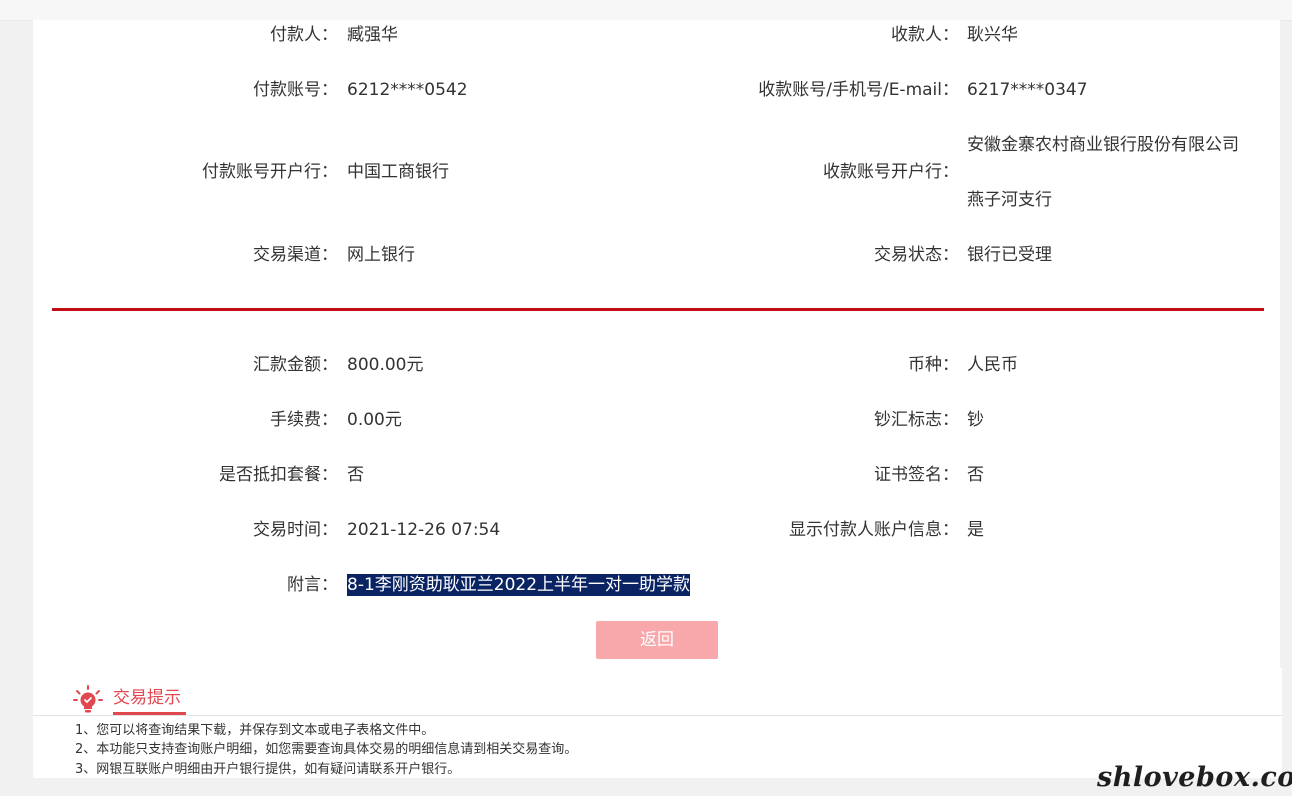 The height and width of the screenshot is (796, 1292). I want to click on cert-value: 否, so click(975, 475).